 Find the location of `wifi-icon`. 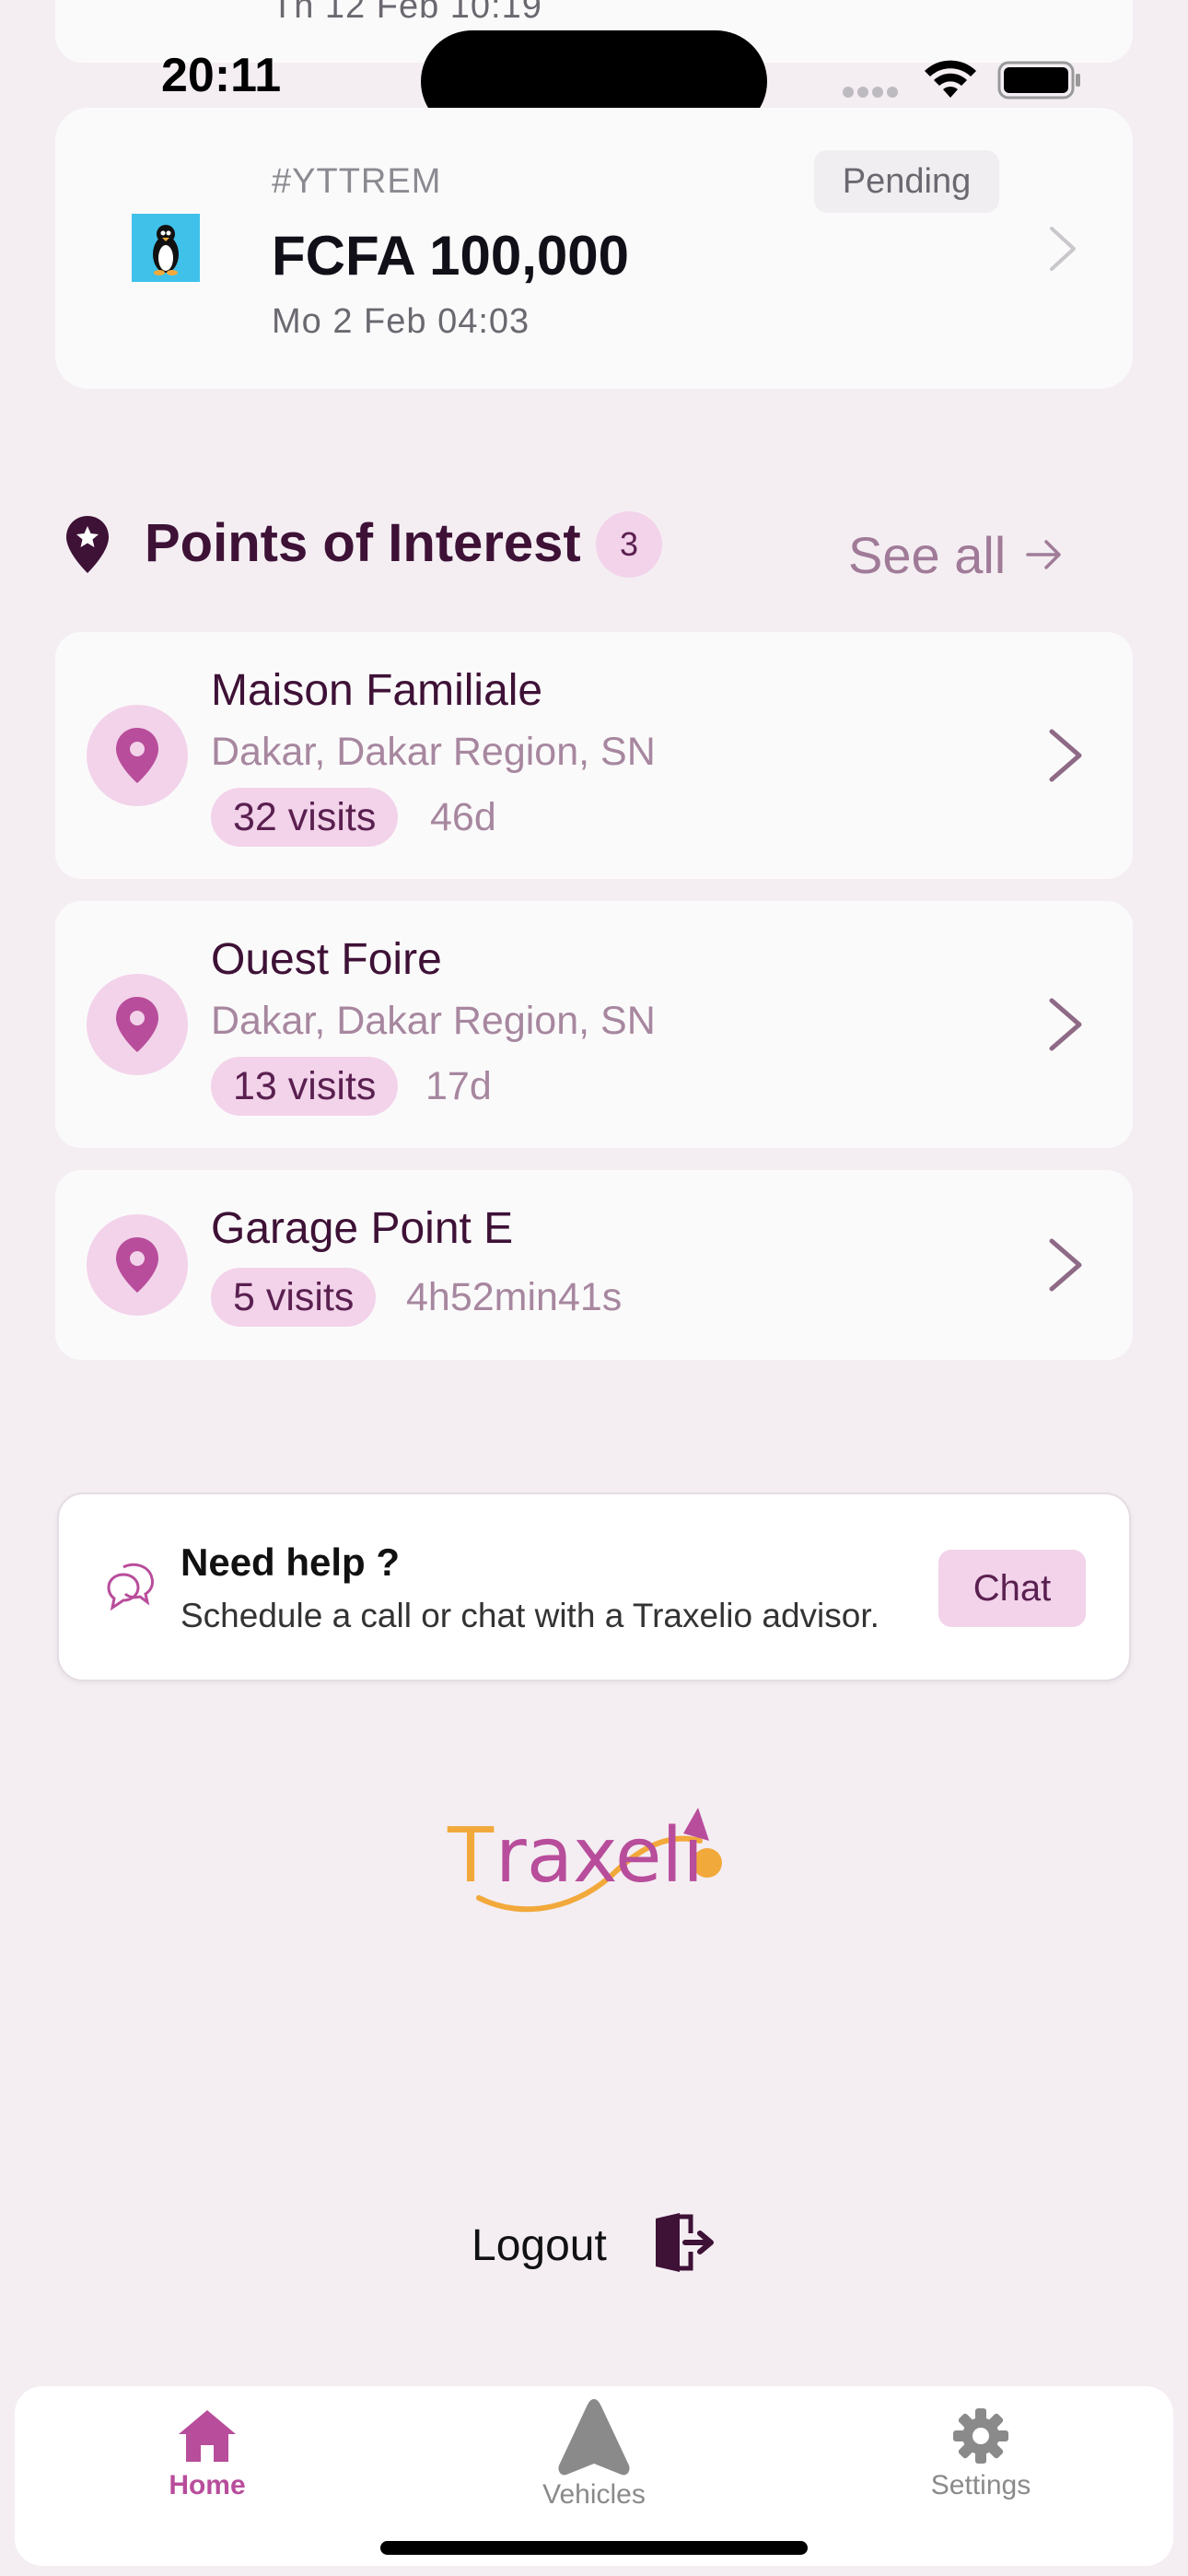

wifi-icon is located at coordinates (951, 79).